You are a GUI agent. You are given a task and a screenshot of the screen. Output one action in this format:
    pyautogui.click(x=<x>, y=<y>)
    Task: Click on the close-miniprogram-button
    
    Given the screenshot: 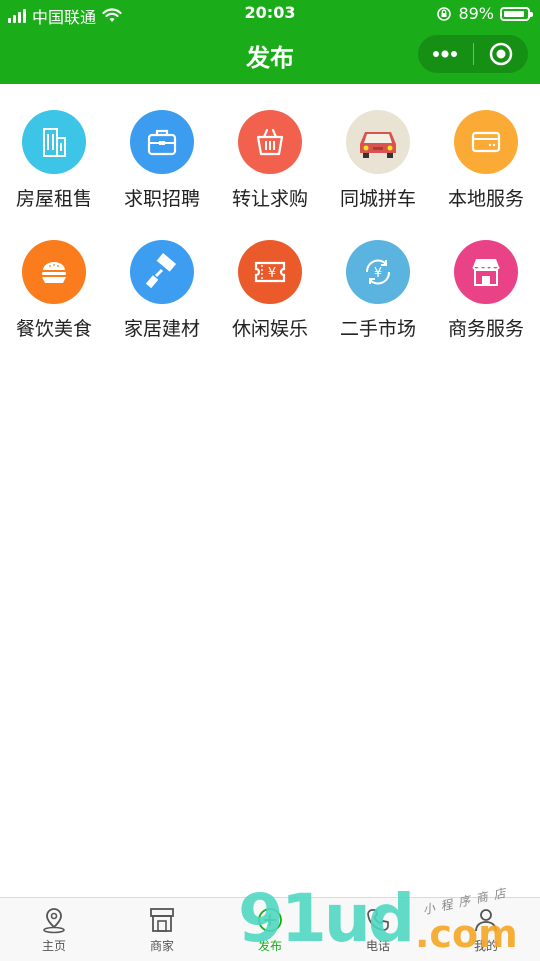 What is the action you would take?
    pyautogui.click(x=501, y=54)
    